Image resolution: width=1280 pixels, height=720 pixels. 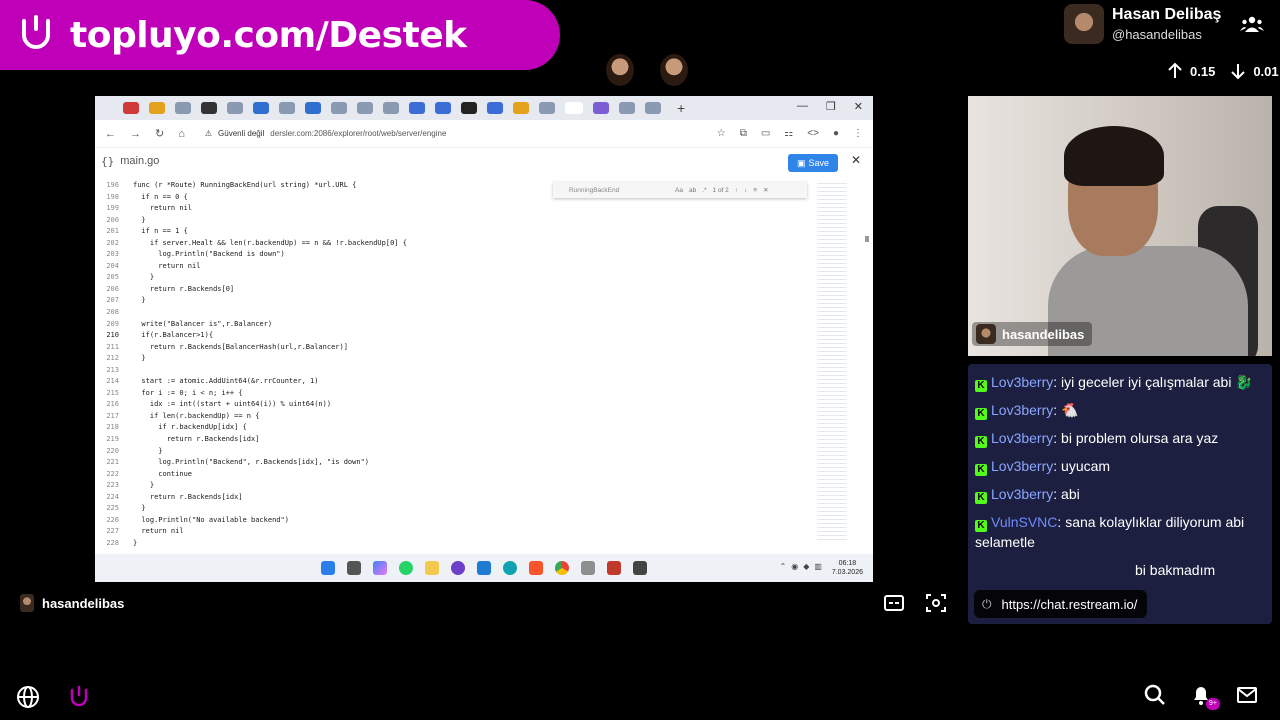 I want to click on close-icon: ✕, so click(x=858, y=106).